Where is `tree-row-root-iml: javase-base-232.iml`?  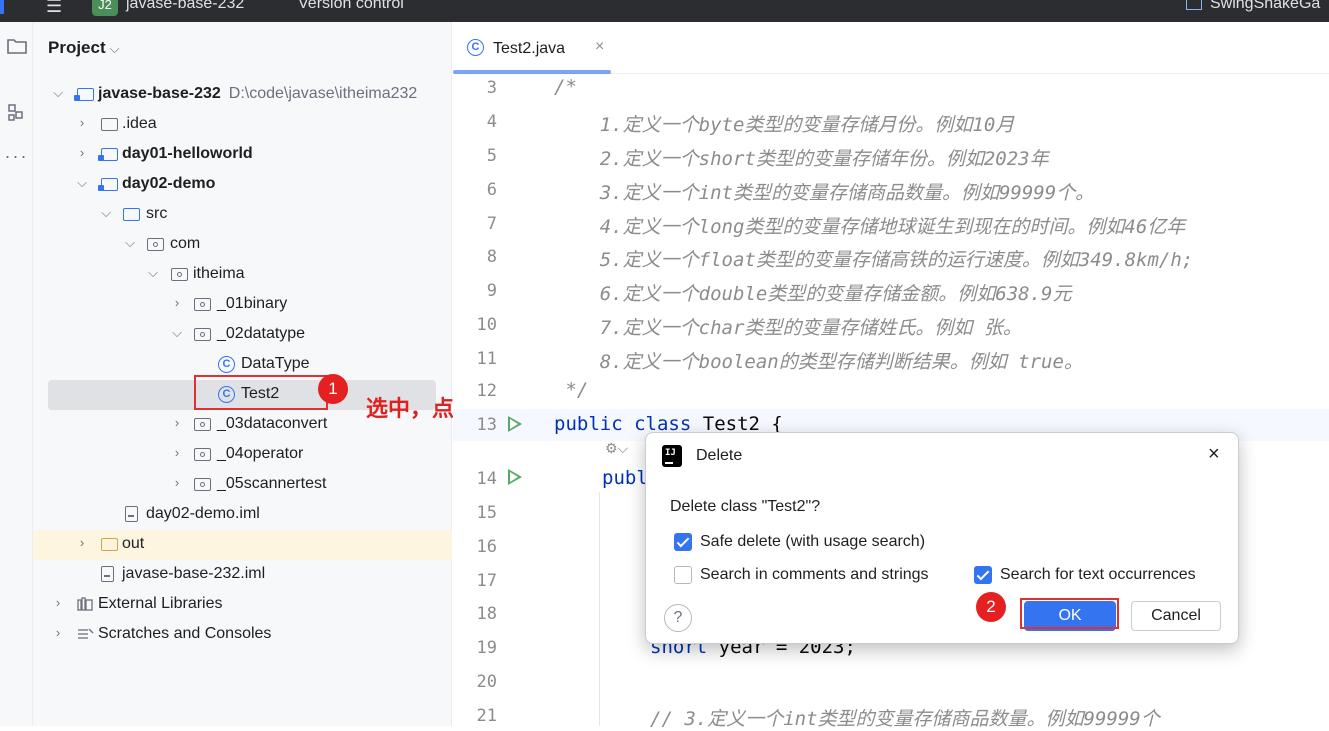 tree-row-root-iml: javase-base-232.iml is located at coordinates (242, 575).